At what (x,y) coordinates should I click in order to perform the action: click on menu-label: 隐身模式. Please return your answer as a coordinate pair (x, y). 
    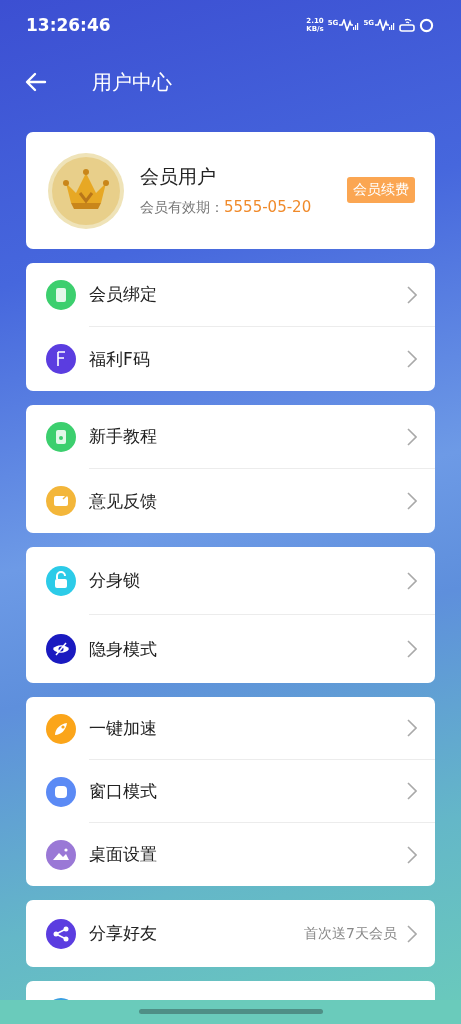
    Looking at the image, I should click on (123, 649).